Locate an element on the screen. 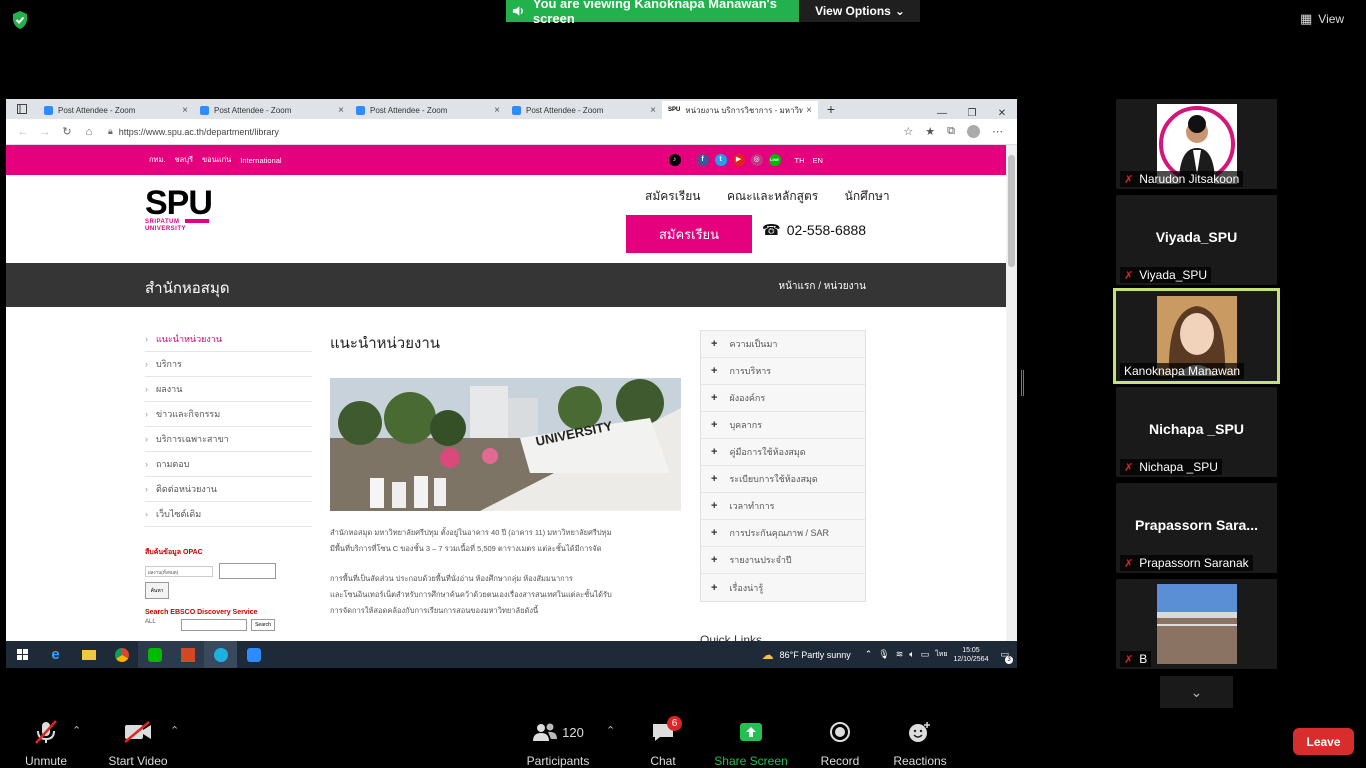 The width and height of the screenshot is (1366, 768). chat-button: 6 Chat is located at coordinates (663, 742).